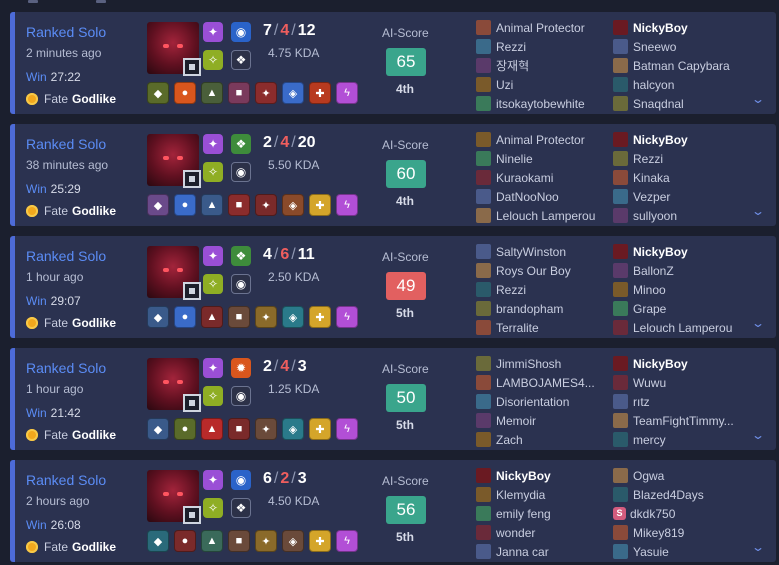 This screenshot has height=565, width=779. What do you see at coordinates (513, 551) in the screenshot?
I see `player-row: Janna car` at bounding box center [513, 551].